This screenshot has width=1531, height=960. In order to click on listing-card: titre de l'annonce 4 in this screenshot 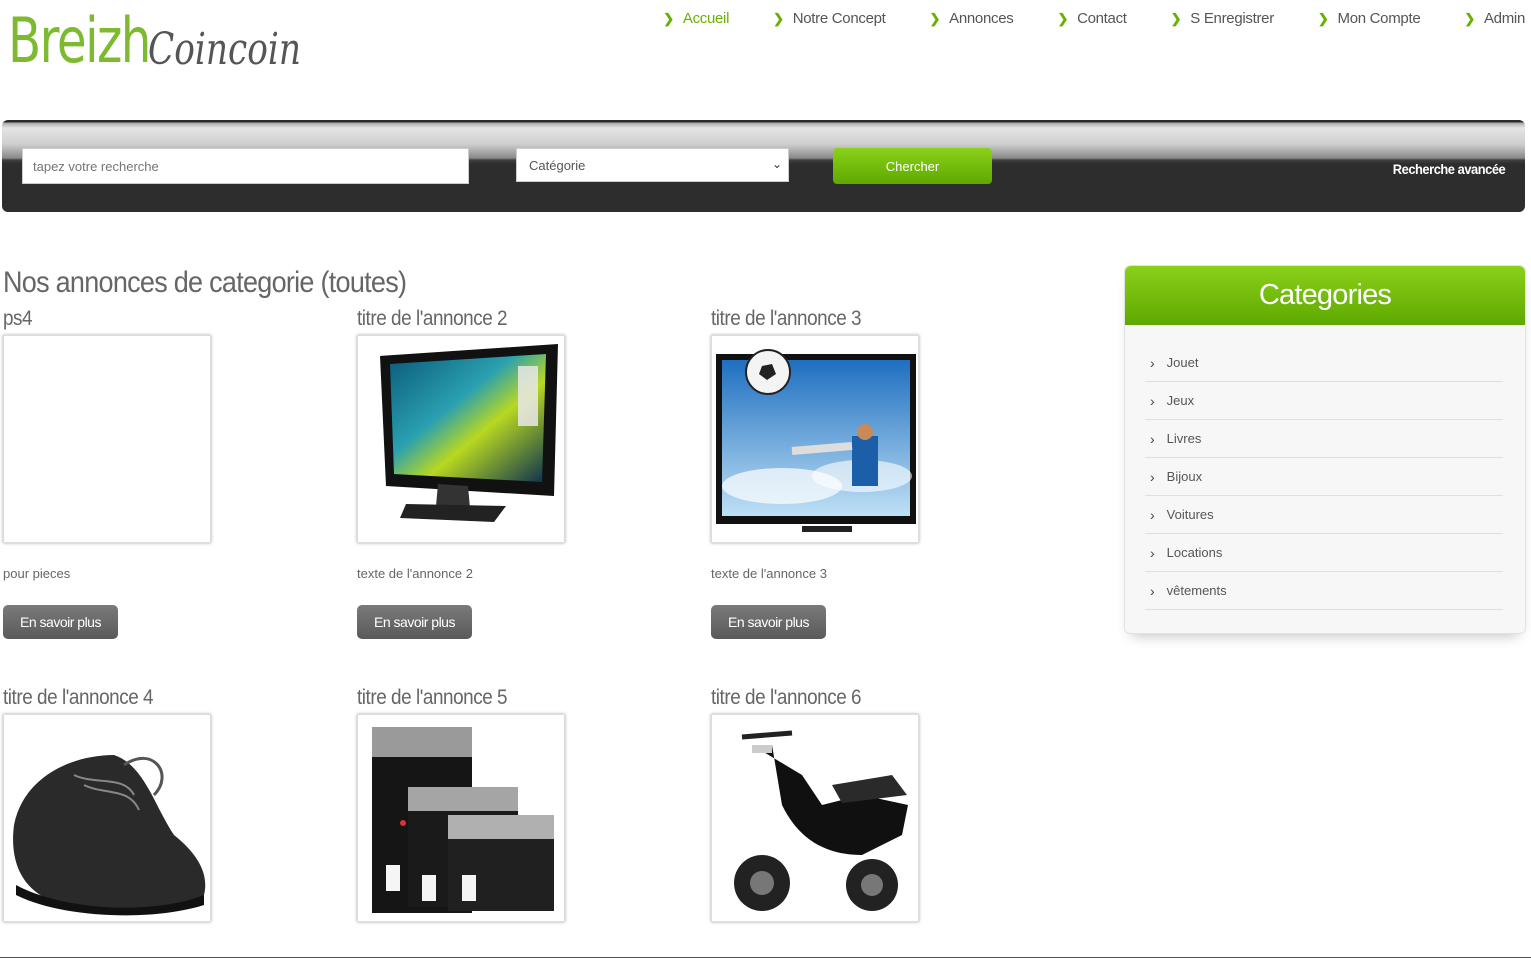, I will do `click(168, 804)`.